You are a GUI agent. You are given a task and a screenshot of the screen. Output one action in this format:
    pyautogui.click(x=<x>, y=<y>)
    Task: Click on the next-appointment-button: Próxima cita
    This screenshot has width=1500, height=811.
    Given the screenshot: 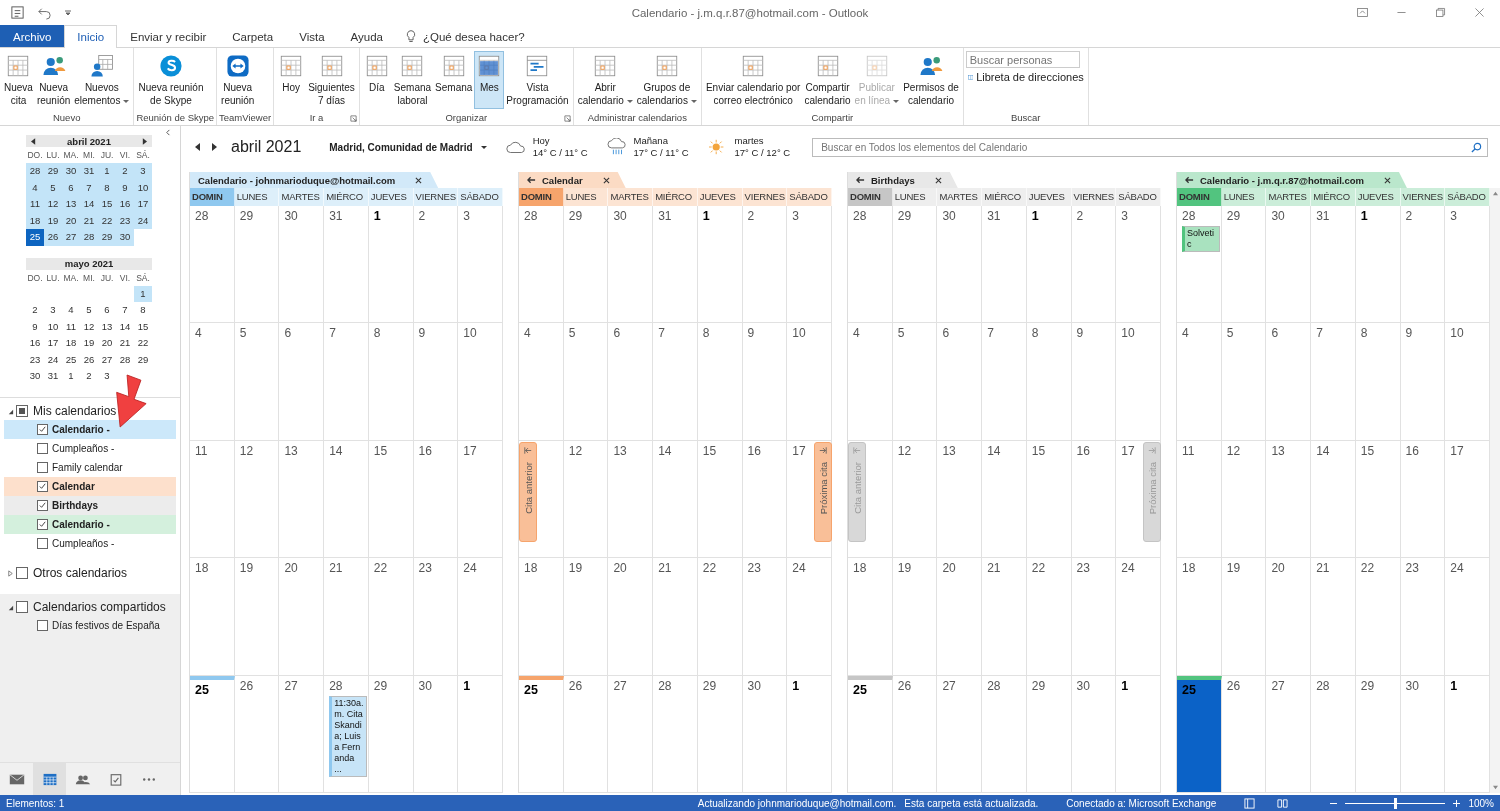 What is the action you would take?
    pyautogui.click(x=823, y=492)
    